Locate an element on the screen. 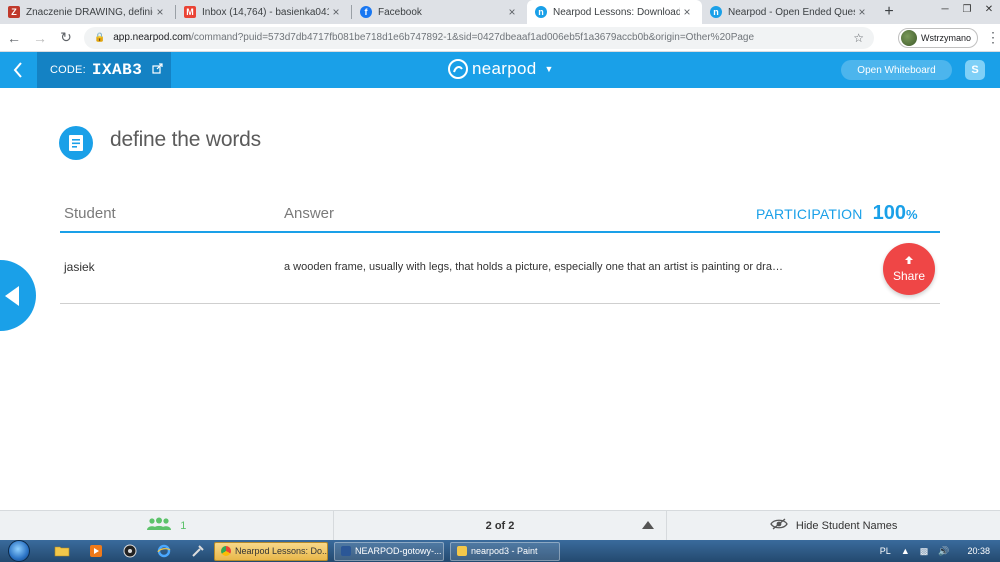 The image size is (1000, 562). tab-title: Znaczenie DRAWING, definicja w is located at coordinates (89, 12).